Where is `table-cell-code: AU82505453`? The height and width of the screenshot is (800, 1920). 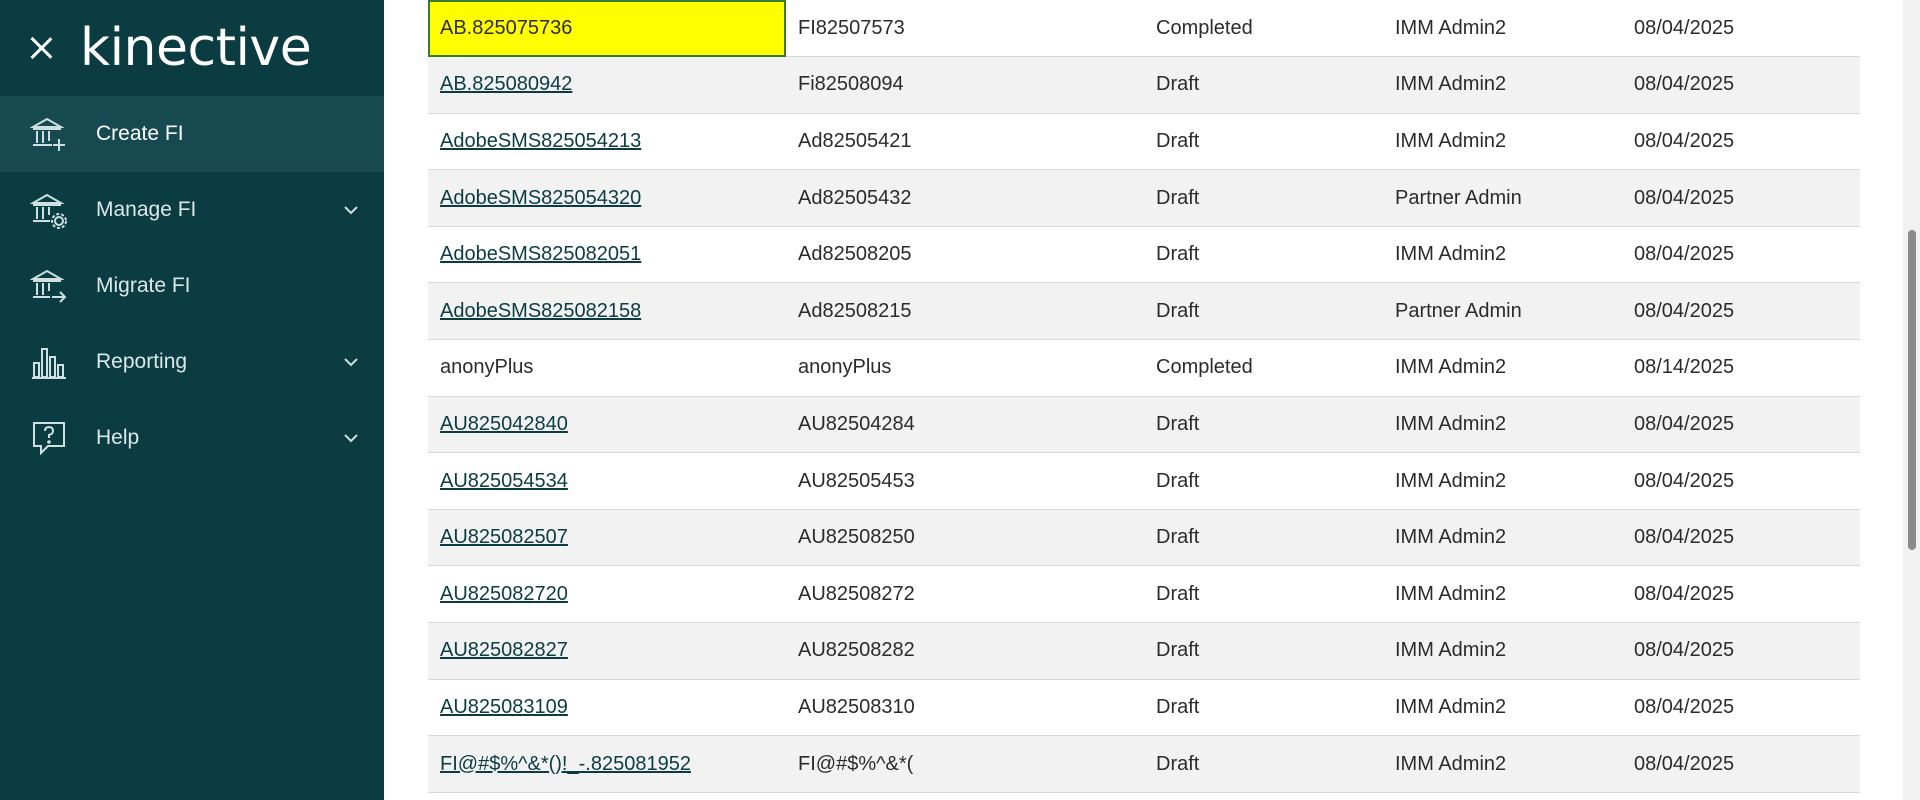
table-cell-code: AU82505453 is located at coordinates (965, 481).